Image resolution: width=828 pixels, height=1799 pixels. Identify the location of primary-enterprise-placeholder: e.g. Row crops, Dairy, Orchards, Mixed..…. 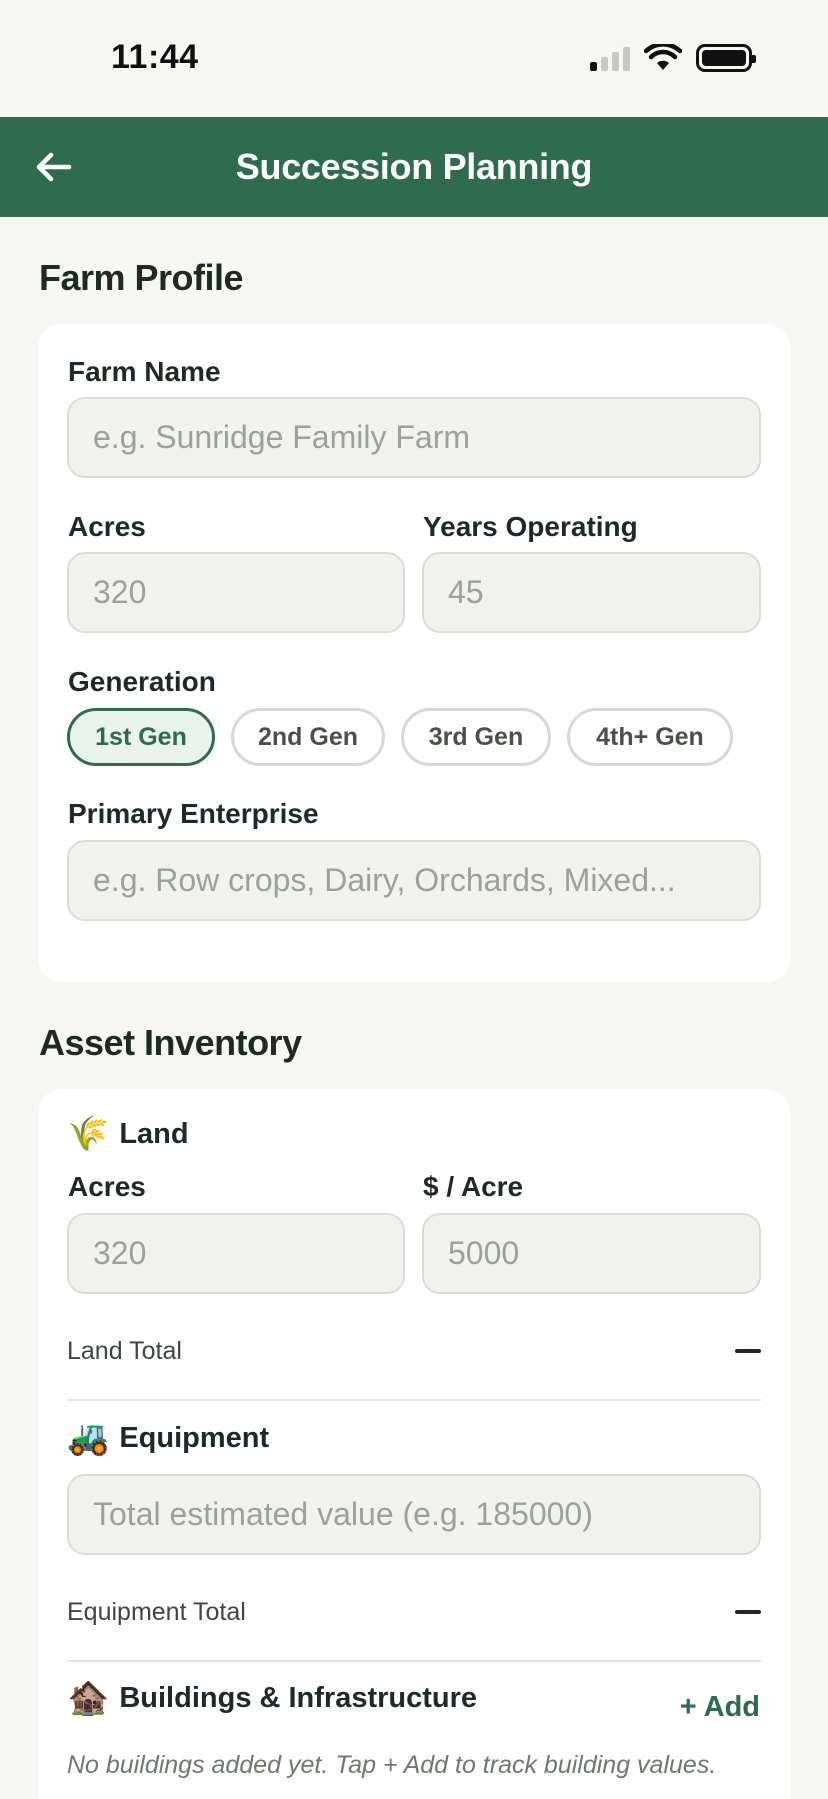
(384, 880).